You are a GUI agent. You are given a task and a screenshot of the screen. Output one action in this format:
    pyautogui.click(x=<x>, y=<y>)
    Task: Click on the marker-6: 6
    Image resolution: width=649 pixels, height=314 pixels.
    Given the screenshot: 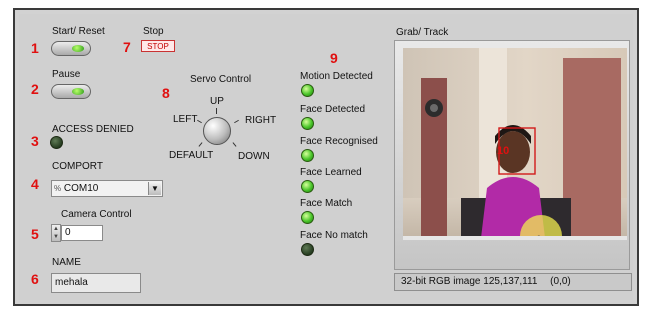 What is the action you would take?
    pyautogui.click(x=35, y=279)
    